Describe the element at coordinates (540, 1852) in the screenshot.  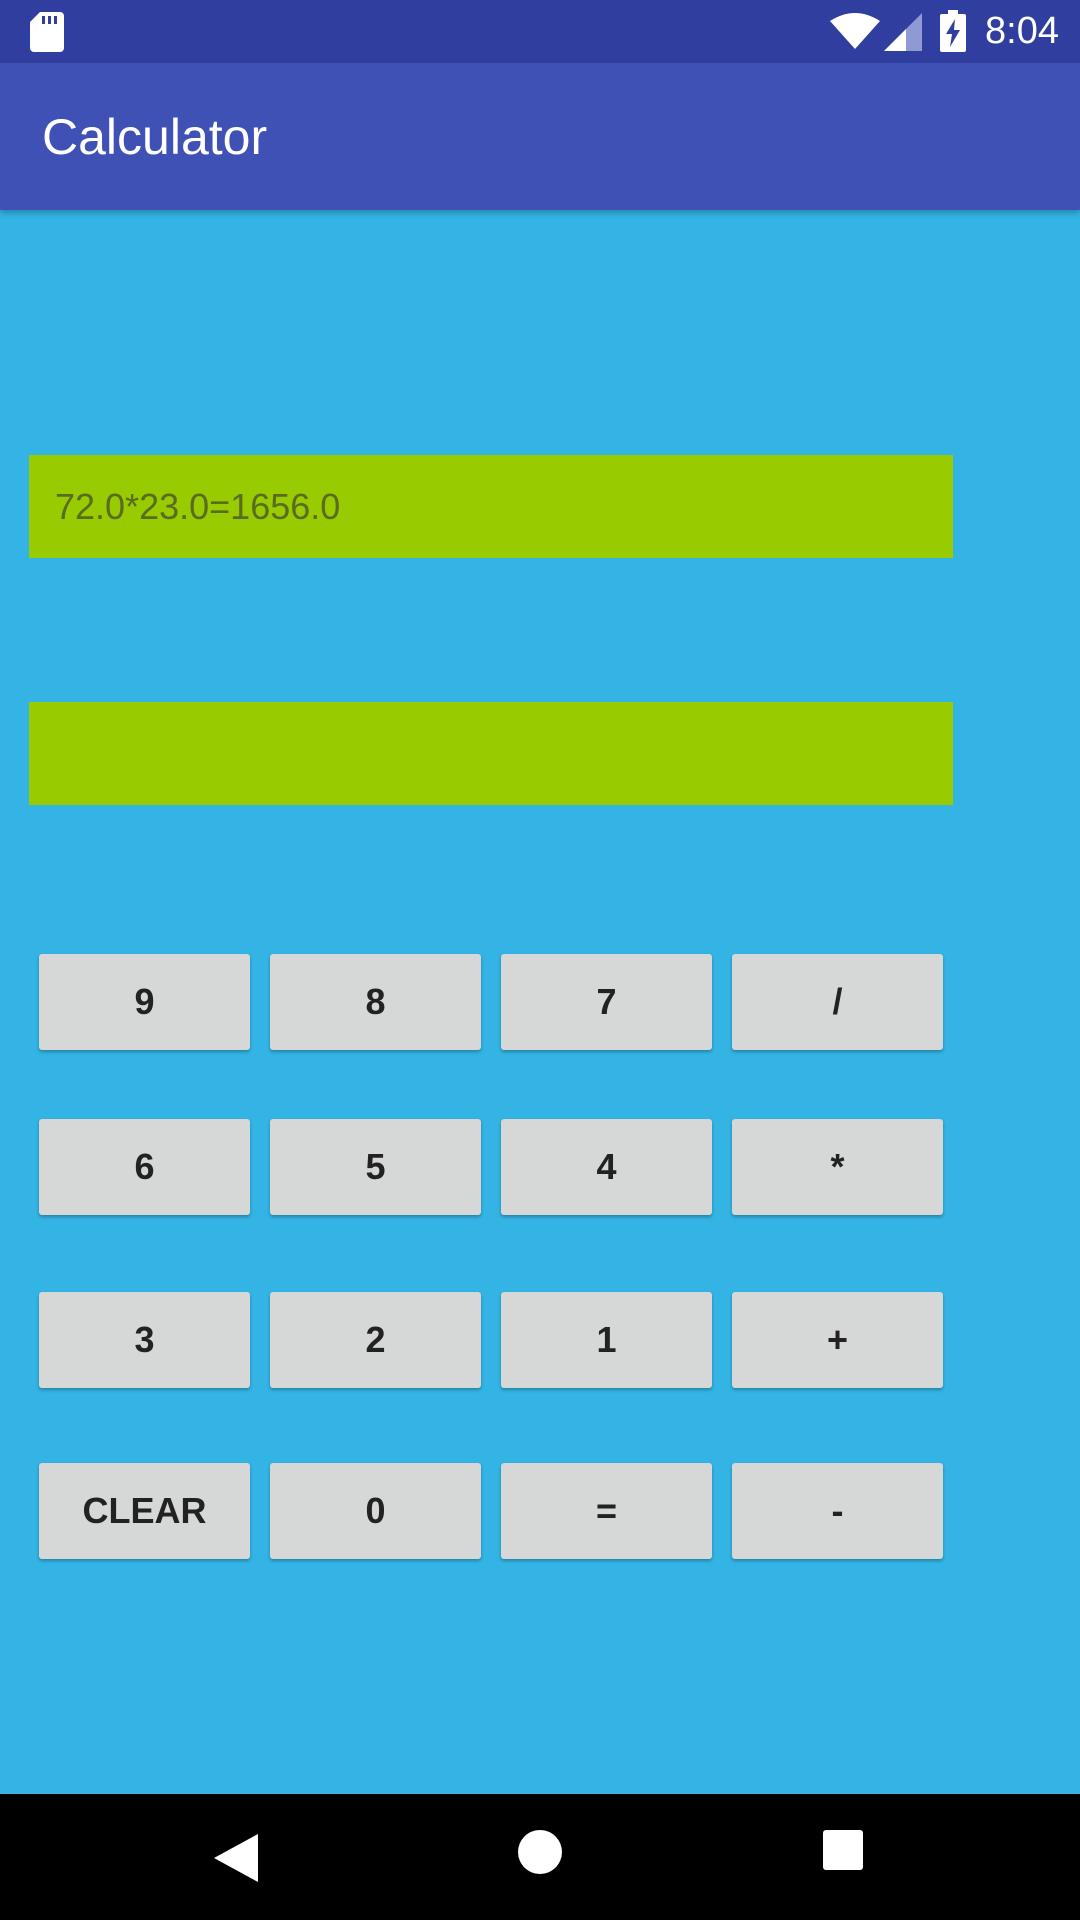
I see `home-icon` at that location.